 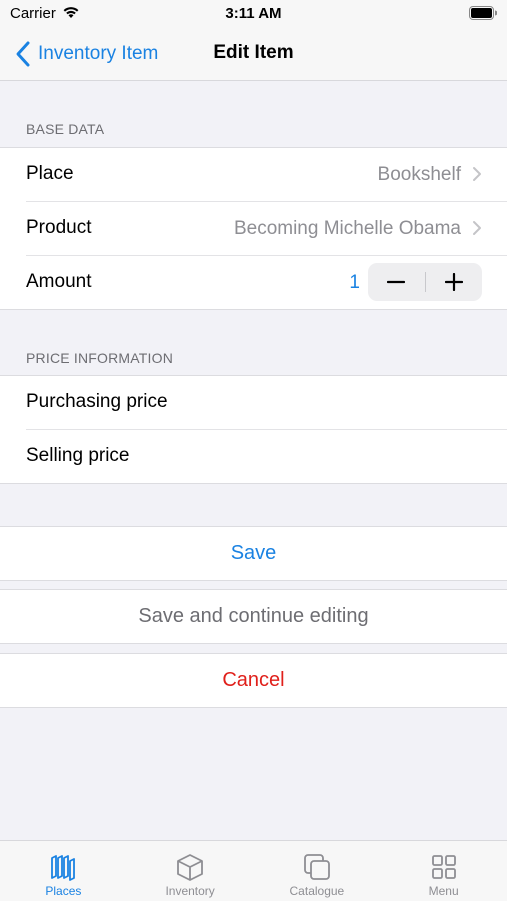 I want to click on save-button: Save, so click(x=253, y=553).